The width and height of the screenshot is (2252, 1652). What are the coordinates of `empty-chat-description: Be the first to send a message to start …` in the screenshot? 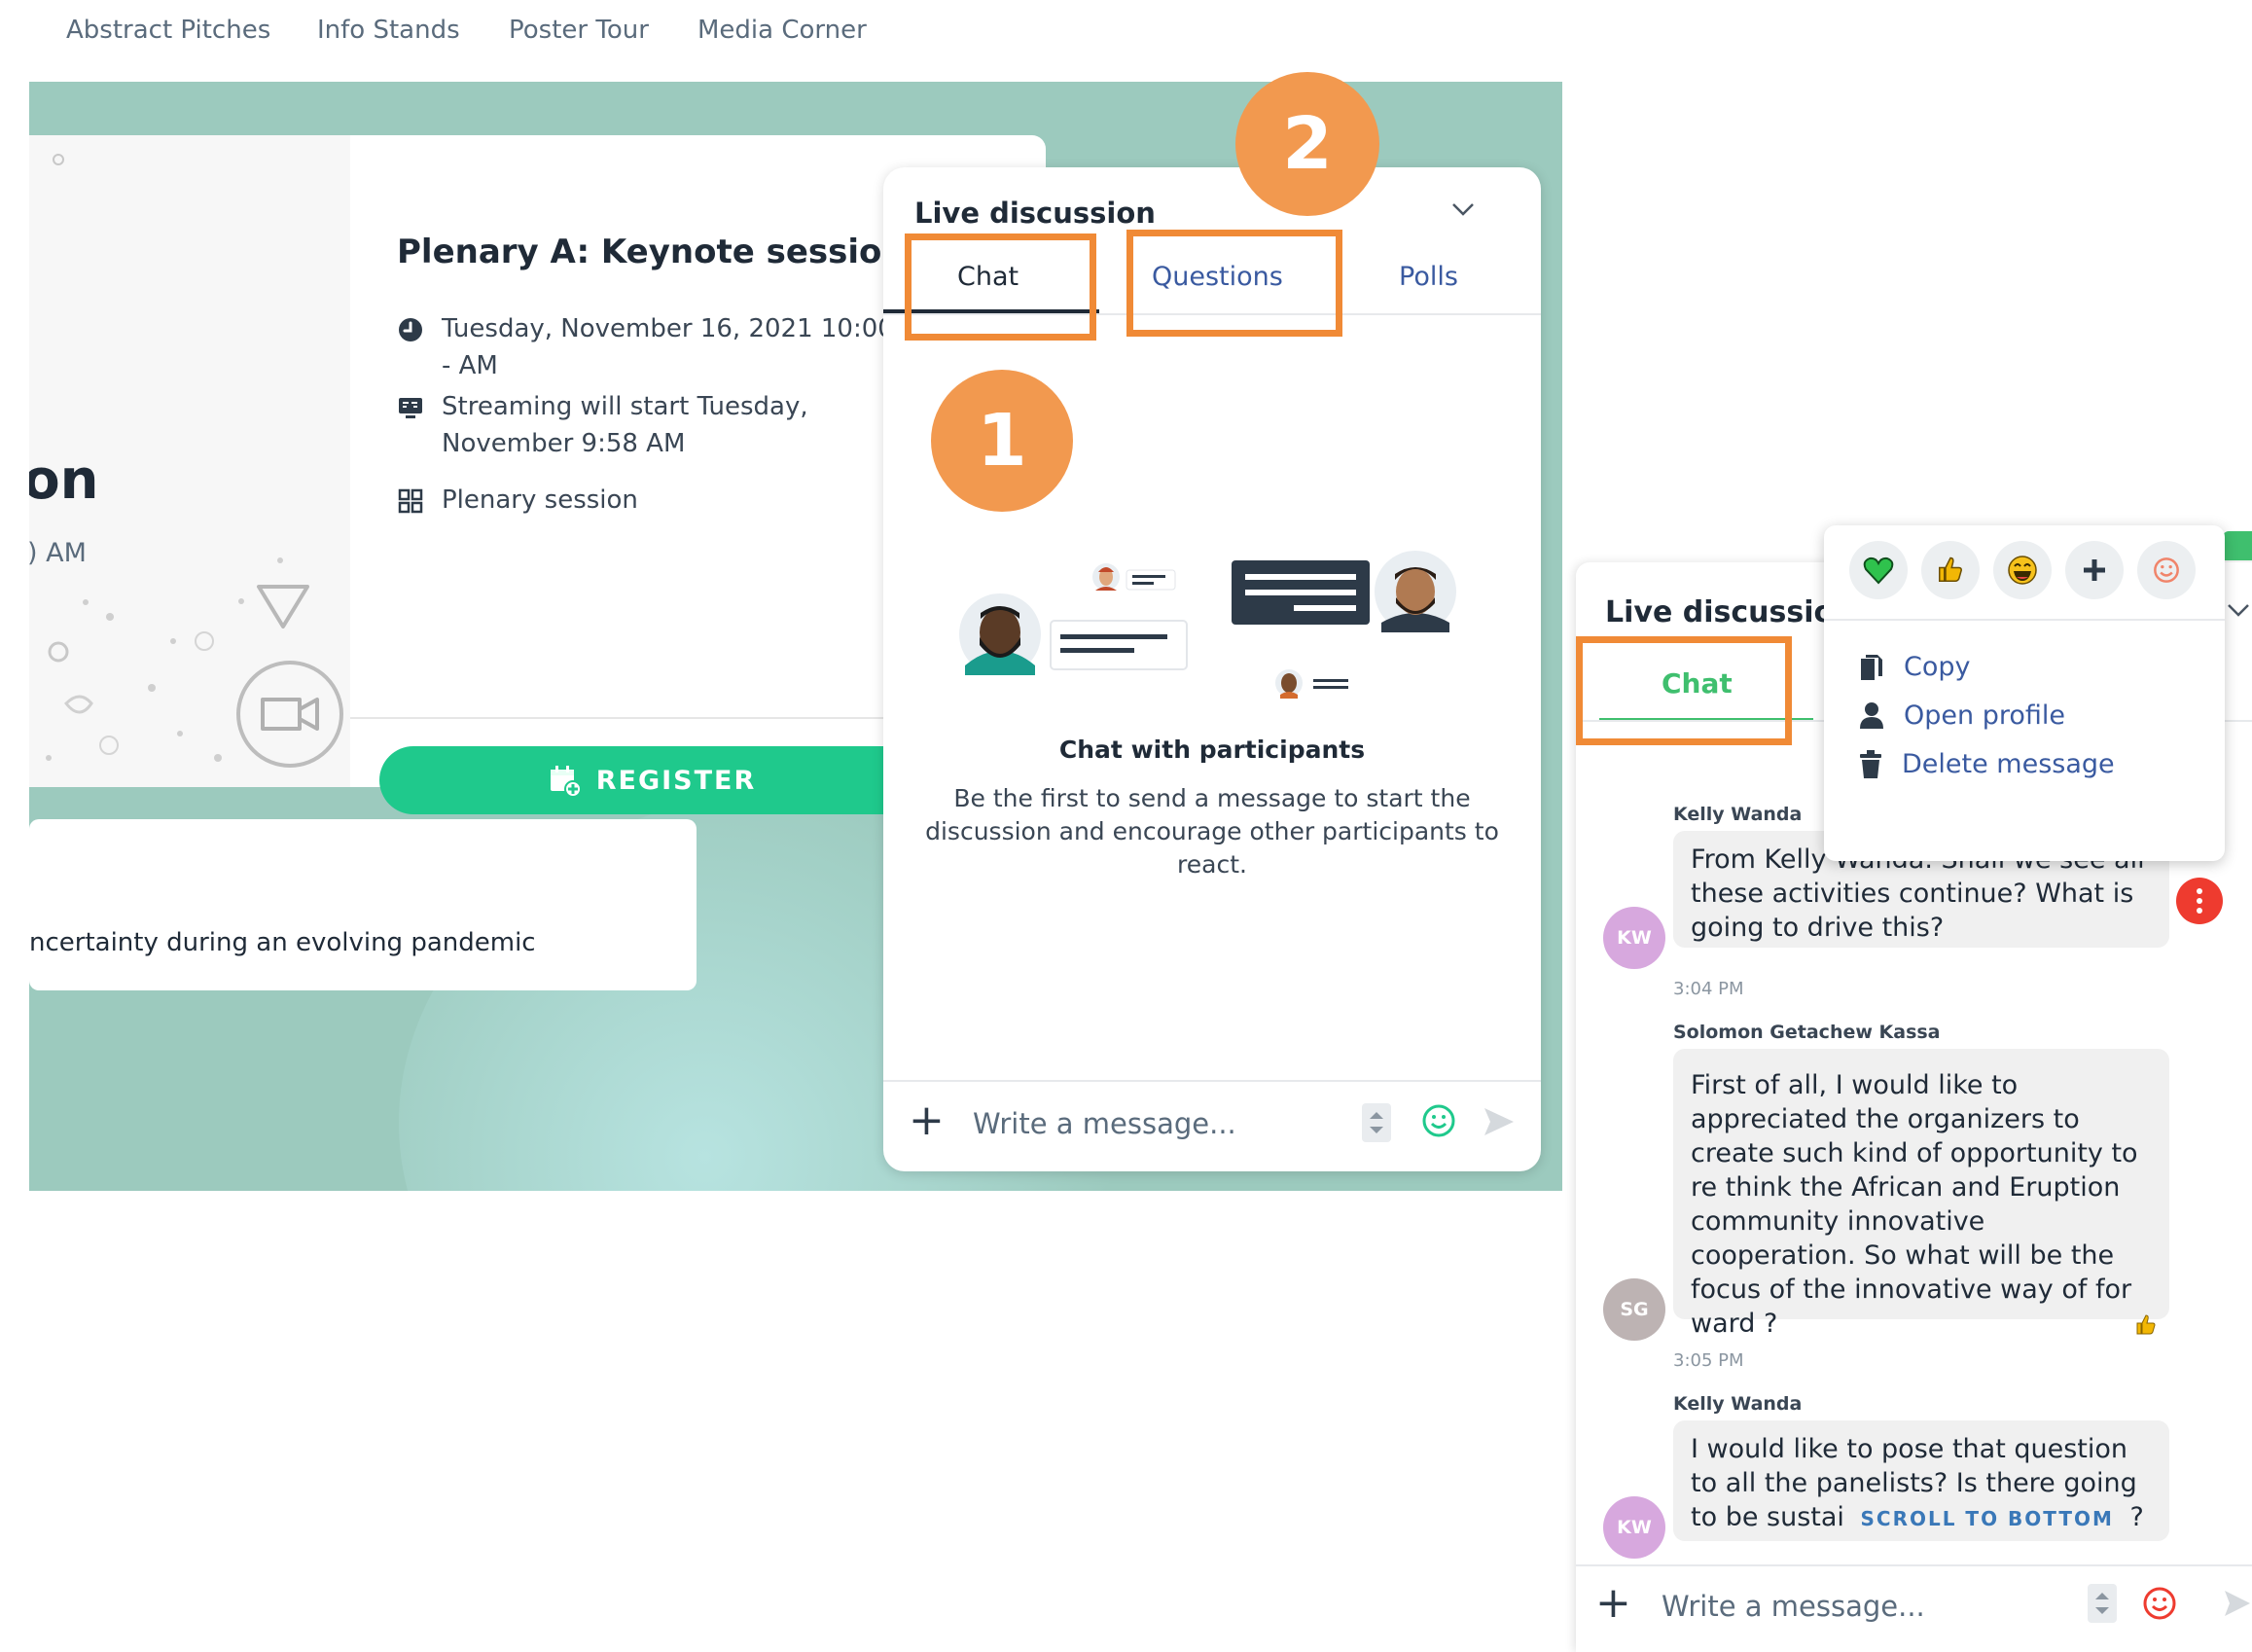 It's located at (1212, 831).